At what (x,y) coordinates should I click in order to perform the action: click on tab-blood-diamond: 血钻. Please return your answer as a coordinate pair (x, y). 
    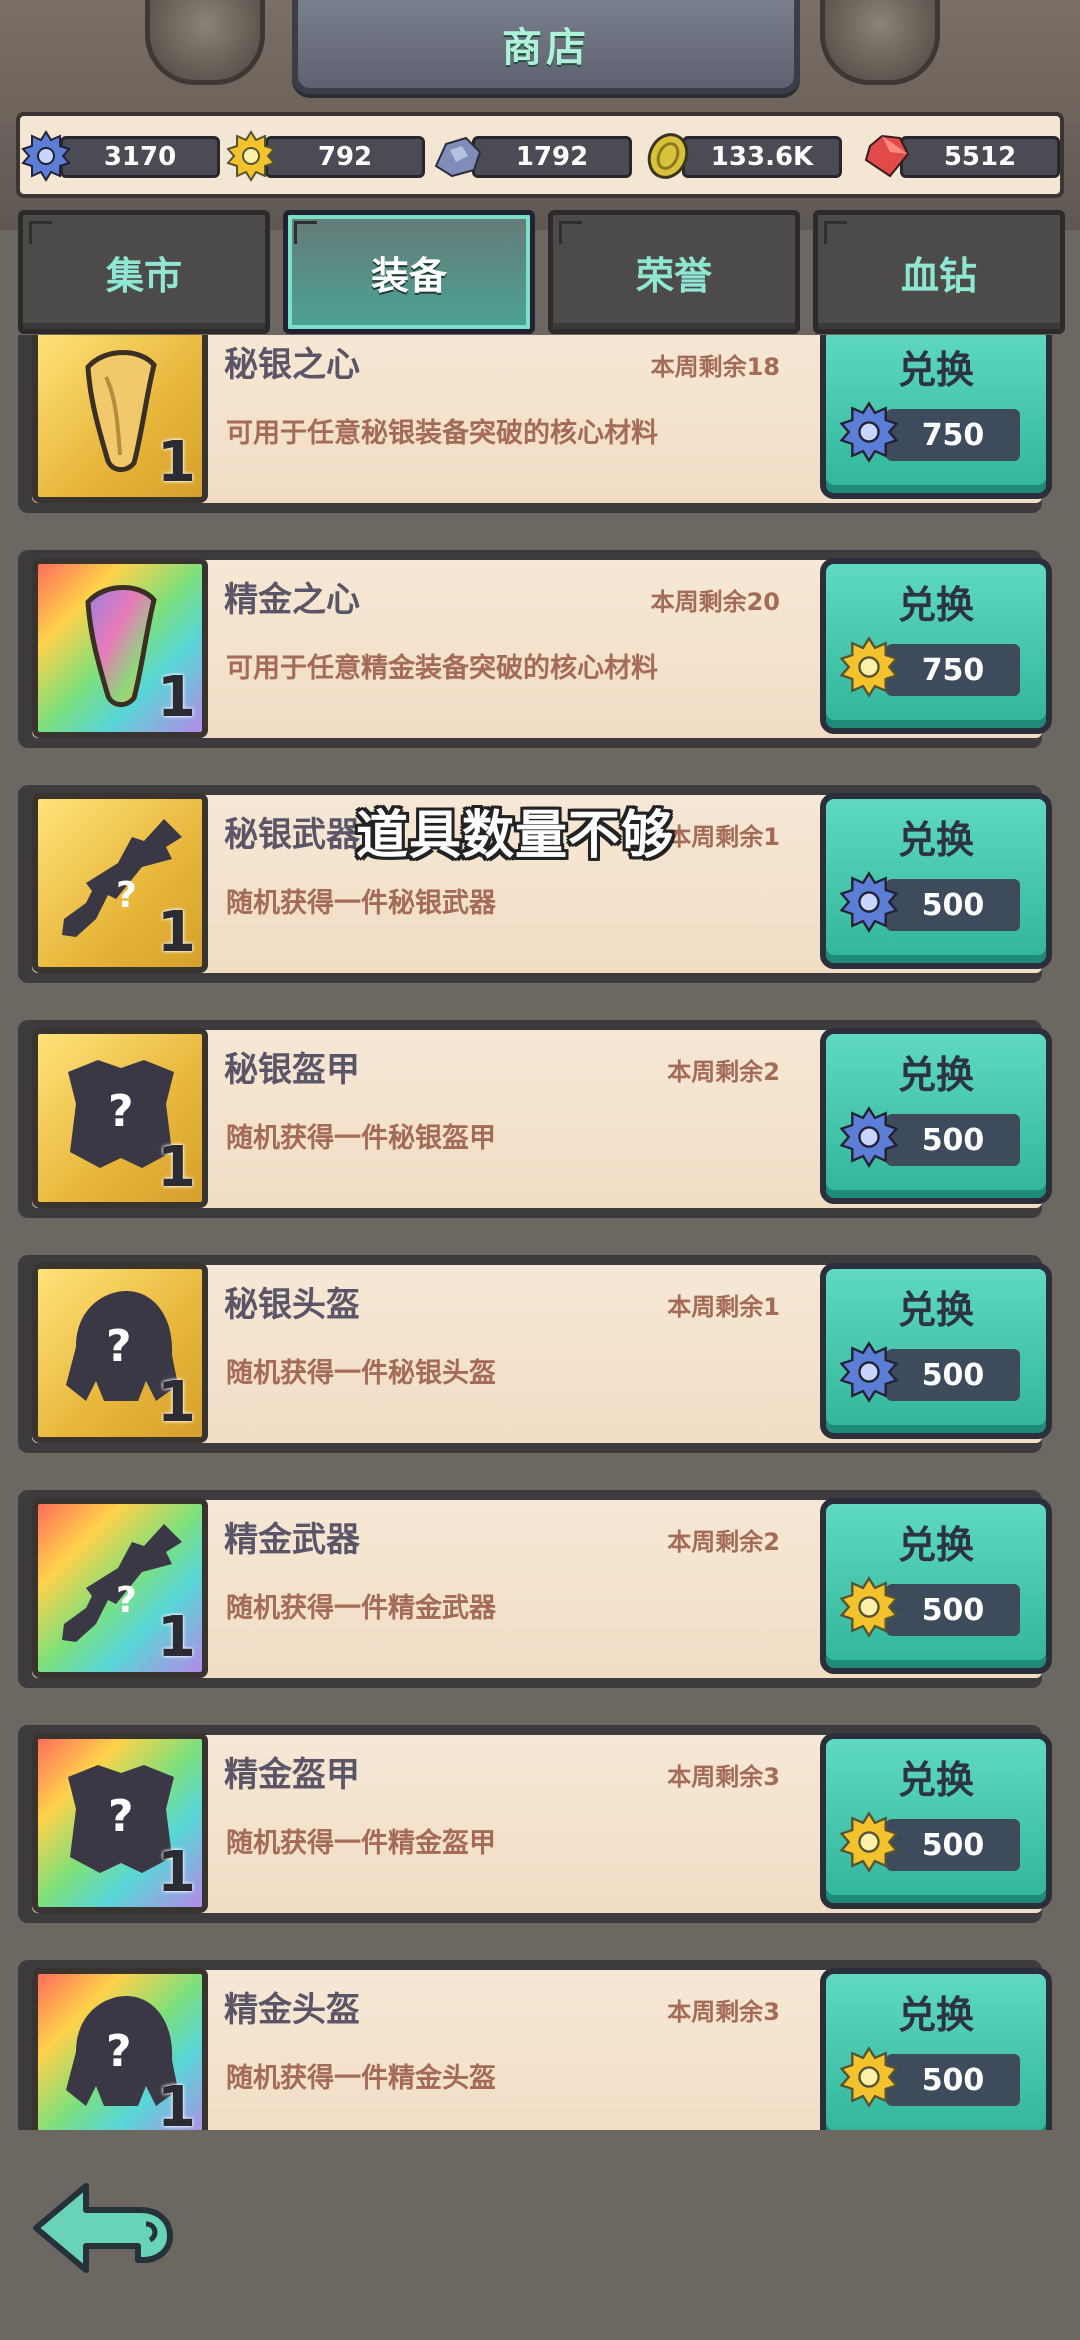
    Looking at the image, I should click on (939, 272).